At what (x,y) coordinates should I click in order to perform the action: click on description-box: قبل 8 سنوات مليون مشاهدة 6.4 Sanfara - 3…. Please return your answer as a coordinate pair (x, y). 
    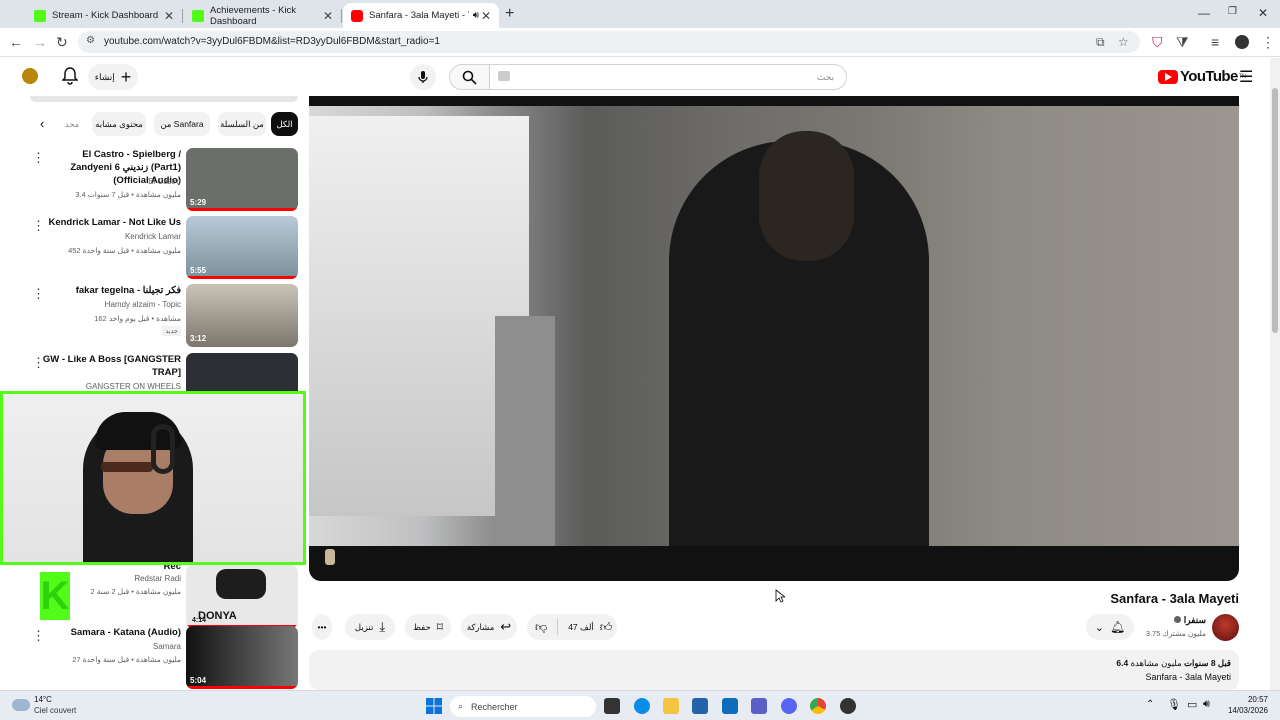
    Looking at the image, I should click on (774, 670).